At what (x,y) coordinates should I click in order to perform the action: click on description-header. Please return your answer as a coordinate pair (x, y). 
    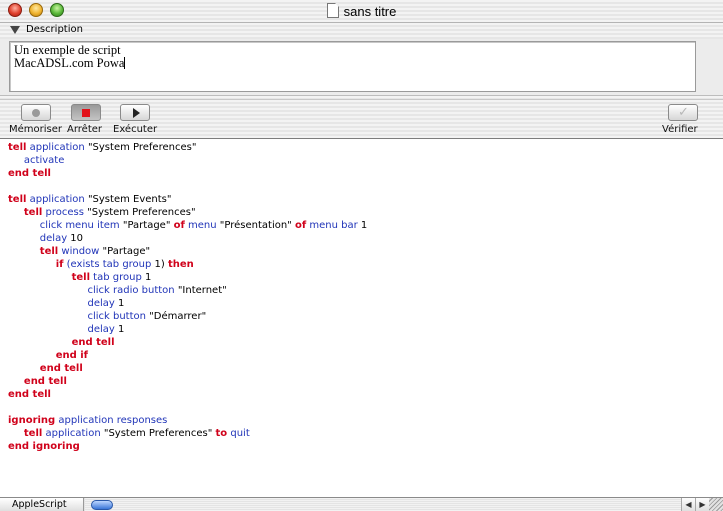
    Looking at the image, I should click on (361, 31).